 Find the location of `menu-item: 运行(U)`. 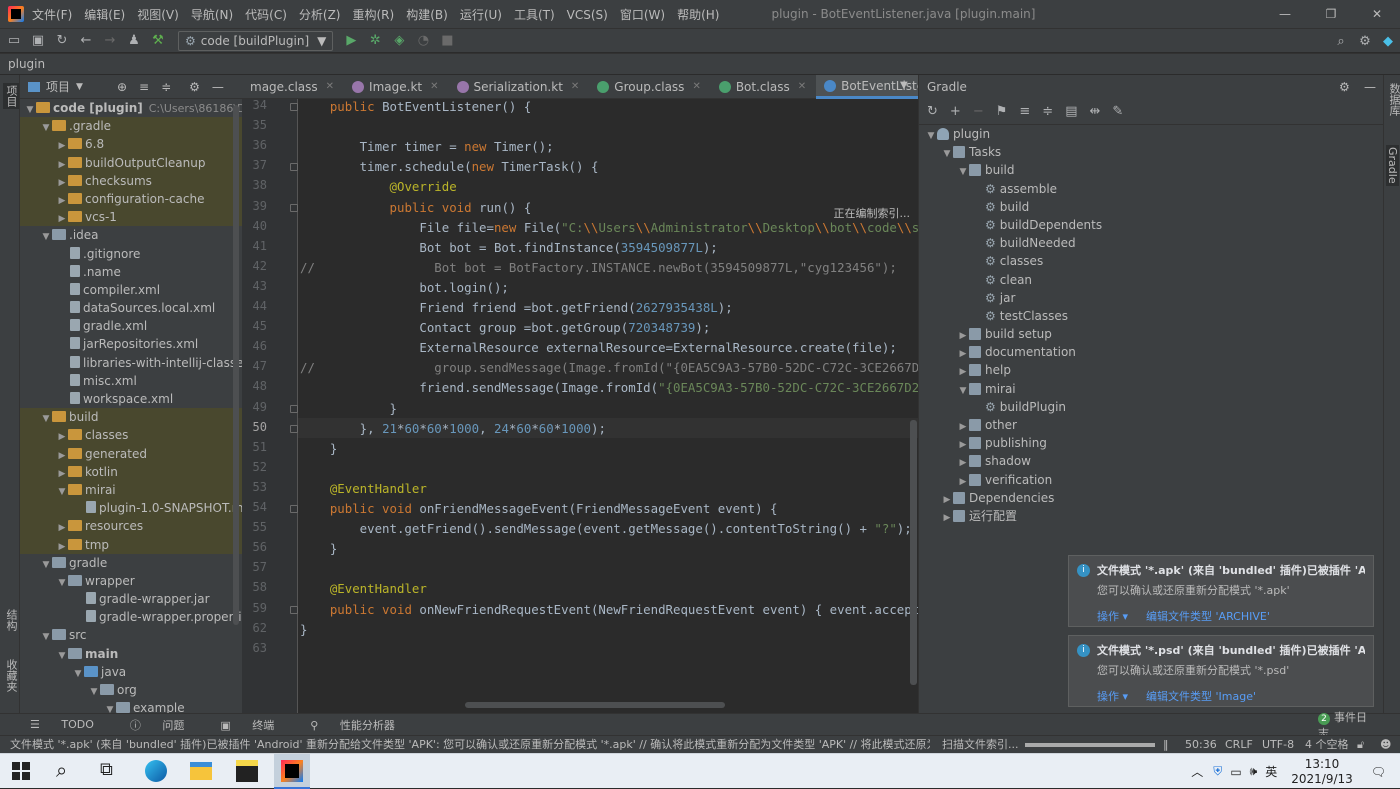

menu-item: 运行(U) is located at coordinates (481, 15).